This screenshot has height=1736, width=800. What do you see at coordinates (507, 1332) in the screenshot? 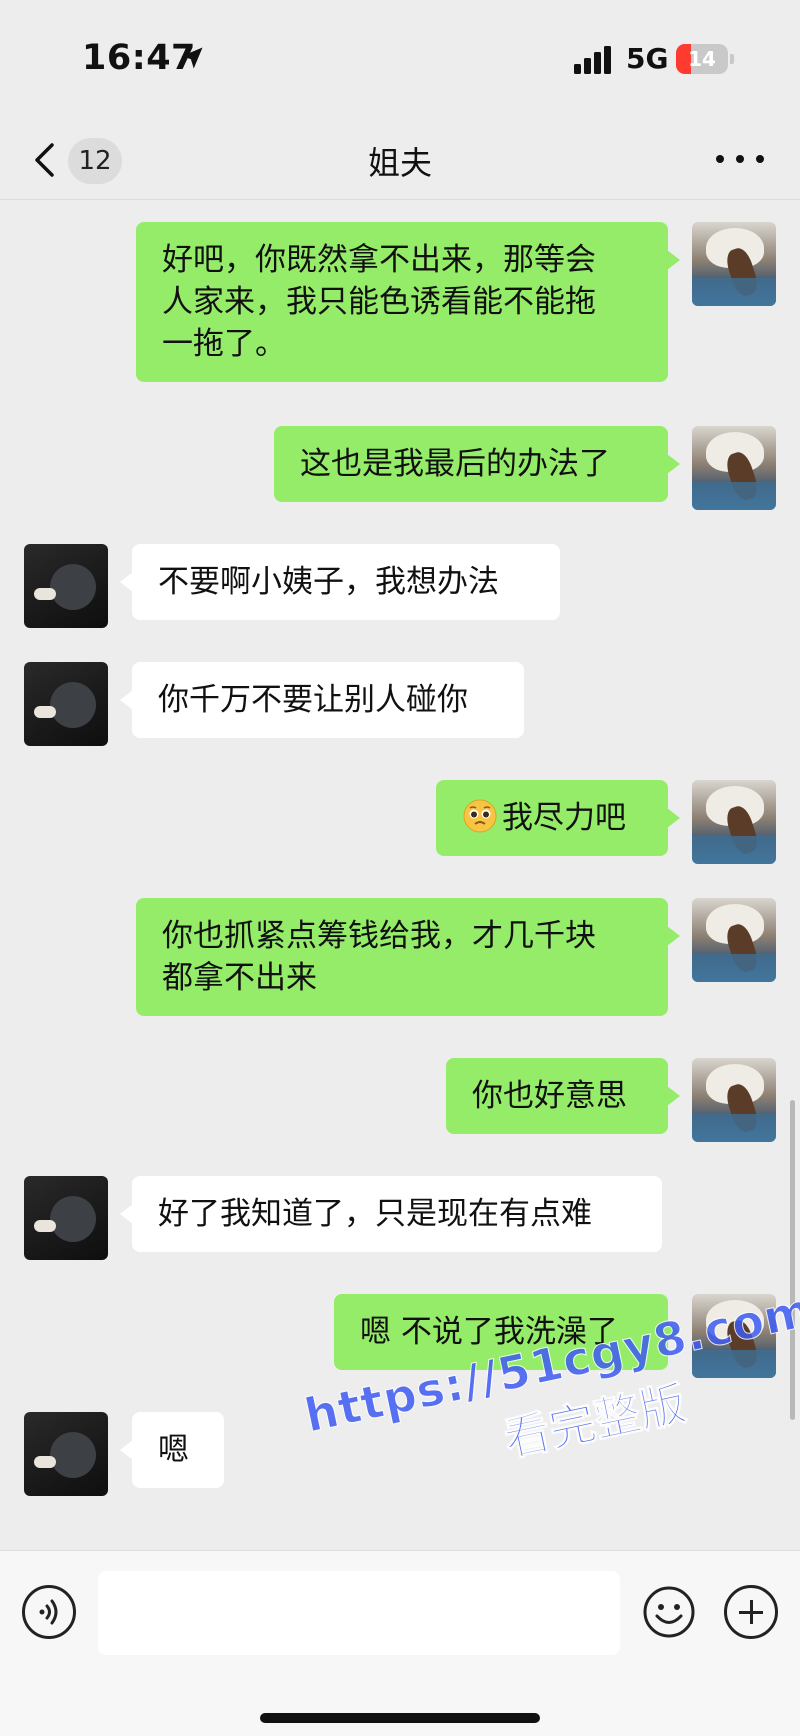
I see `my-message-bubble: 嗯 不说了我洗澡了` at bounding box center [507, 1332].